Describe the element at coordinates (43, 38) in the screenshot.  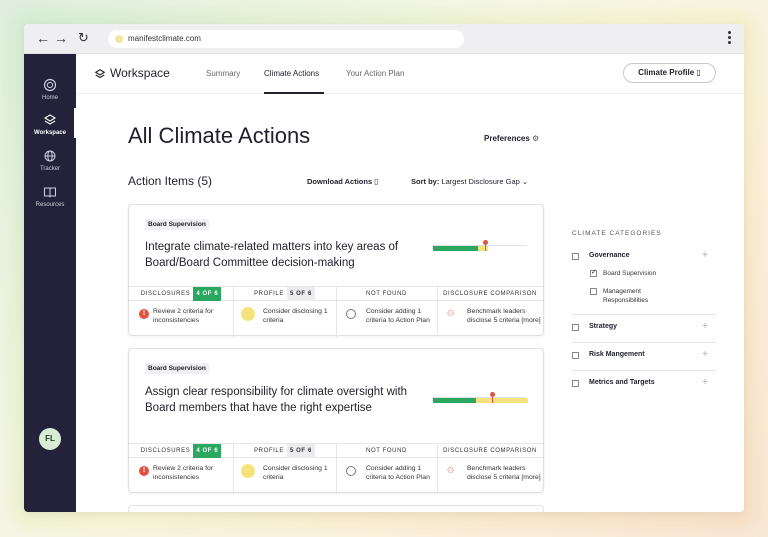
I see `back-arrow-icon: ←` at that location.